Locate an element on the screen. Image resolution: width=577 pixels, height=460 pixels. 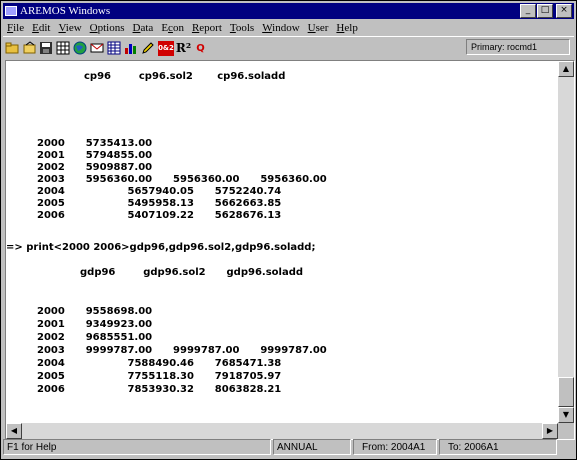
open-folder-icon is located at coordinates (12, 48).